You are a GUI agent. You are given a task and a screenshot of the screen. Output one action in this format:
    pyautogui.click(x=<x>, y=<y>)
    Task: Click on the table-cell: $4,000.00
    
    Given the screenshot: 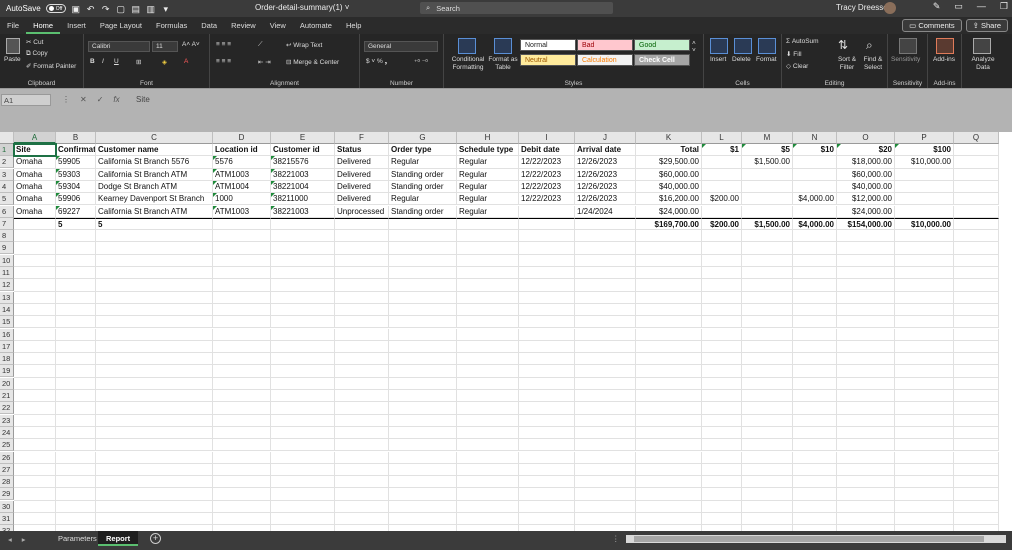 What is the action you would take?
    pyautogui.click(x=815, y=199)
    